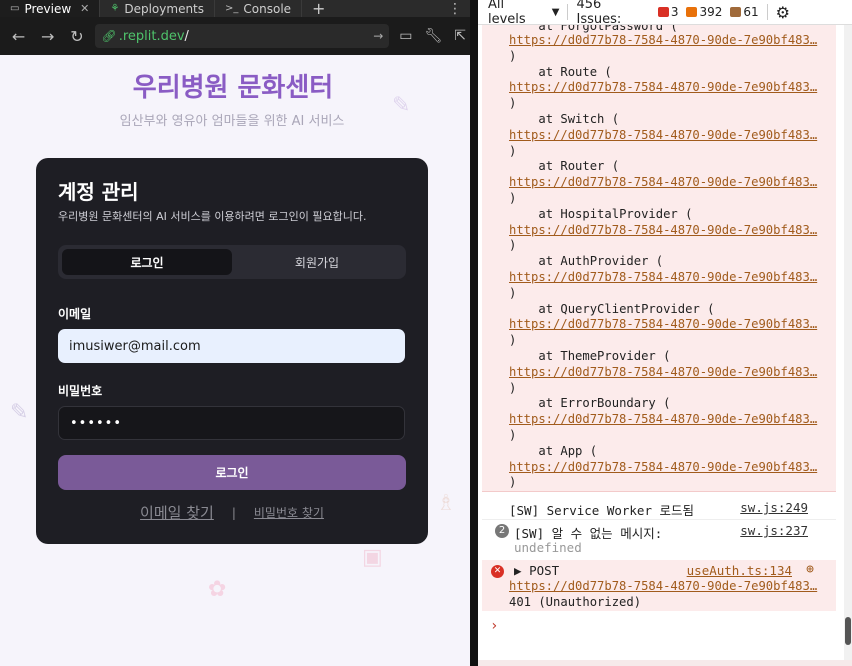 This screenshot has width=852, height=666. Describe the element at coordinates (848, 345) in the screenshot. I see `scrollbar` at that location.